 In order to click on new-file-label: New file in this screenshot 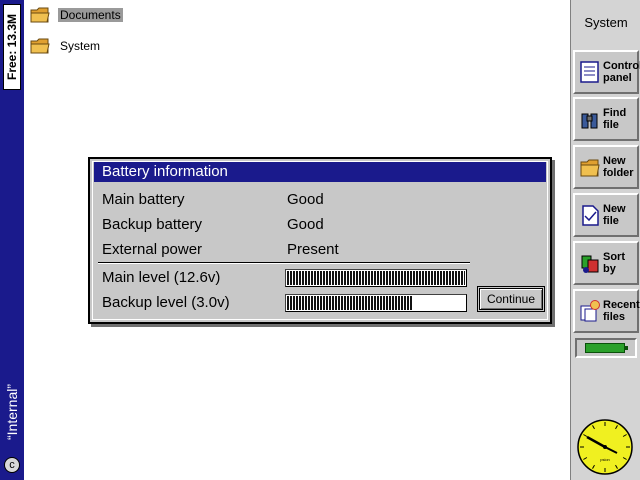, I will do `click(614, 215)`.